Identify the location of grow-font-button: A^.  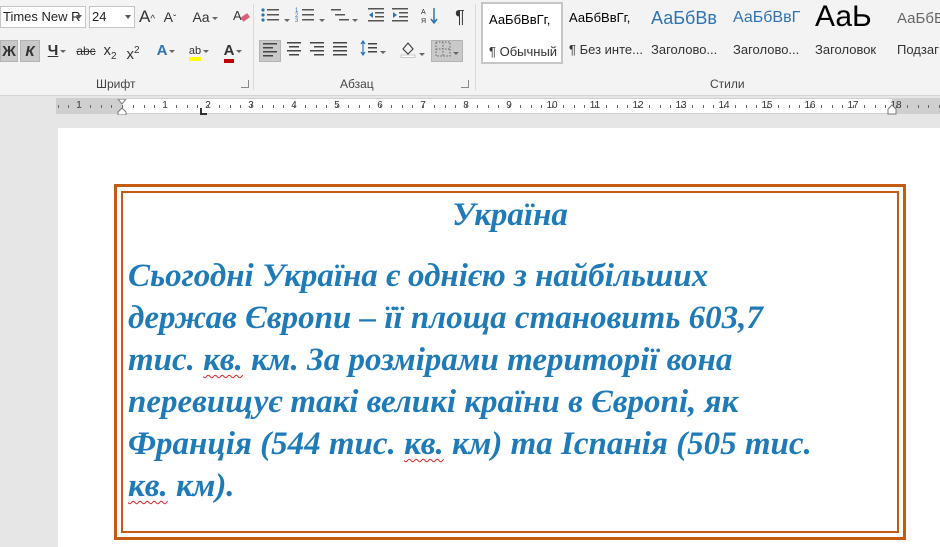
(147, 17).